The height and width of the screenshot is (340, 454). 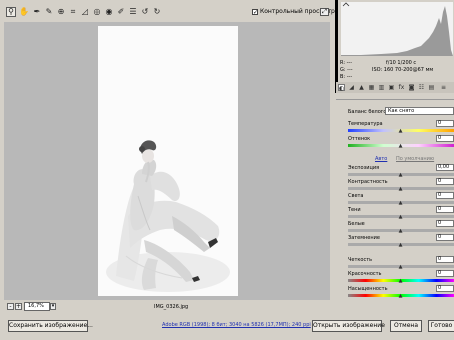 What do you see at coordinates (445, 138) in the screenshot?
I see `tint-value: 0` at bounding box center [445, 138].